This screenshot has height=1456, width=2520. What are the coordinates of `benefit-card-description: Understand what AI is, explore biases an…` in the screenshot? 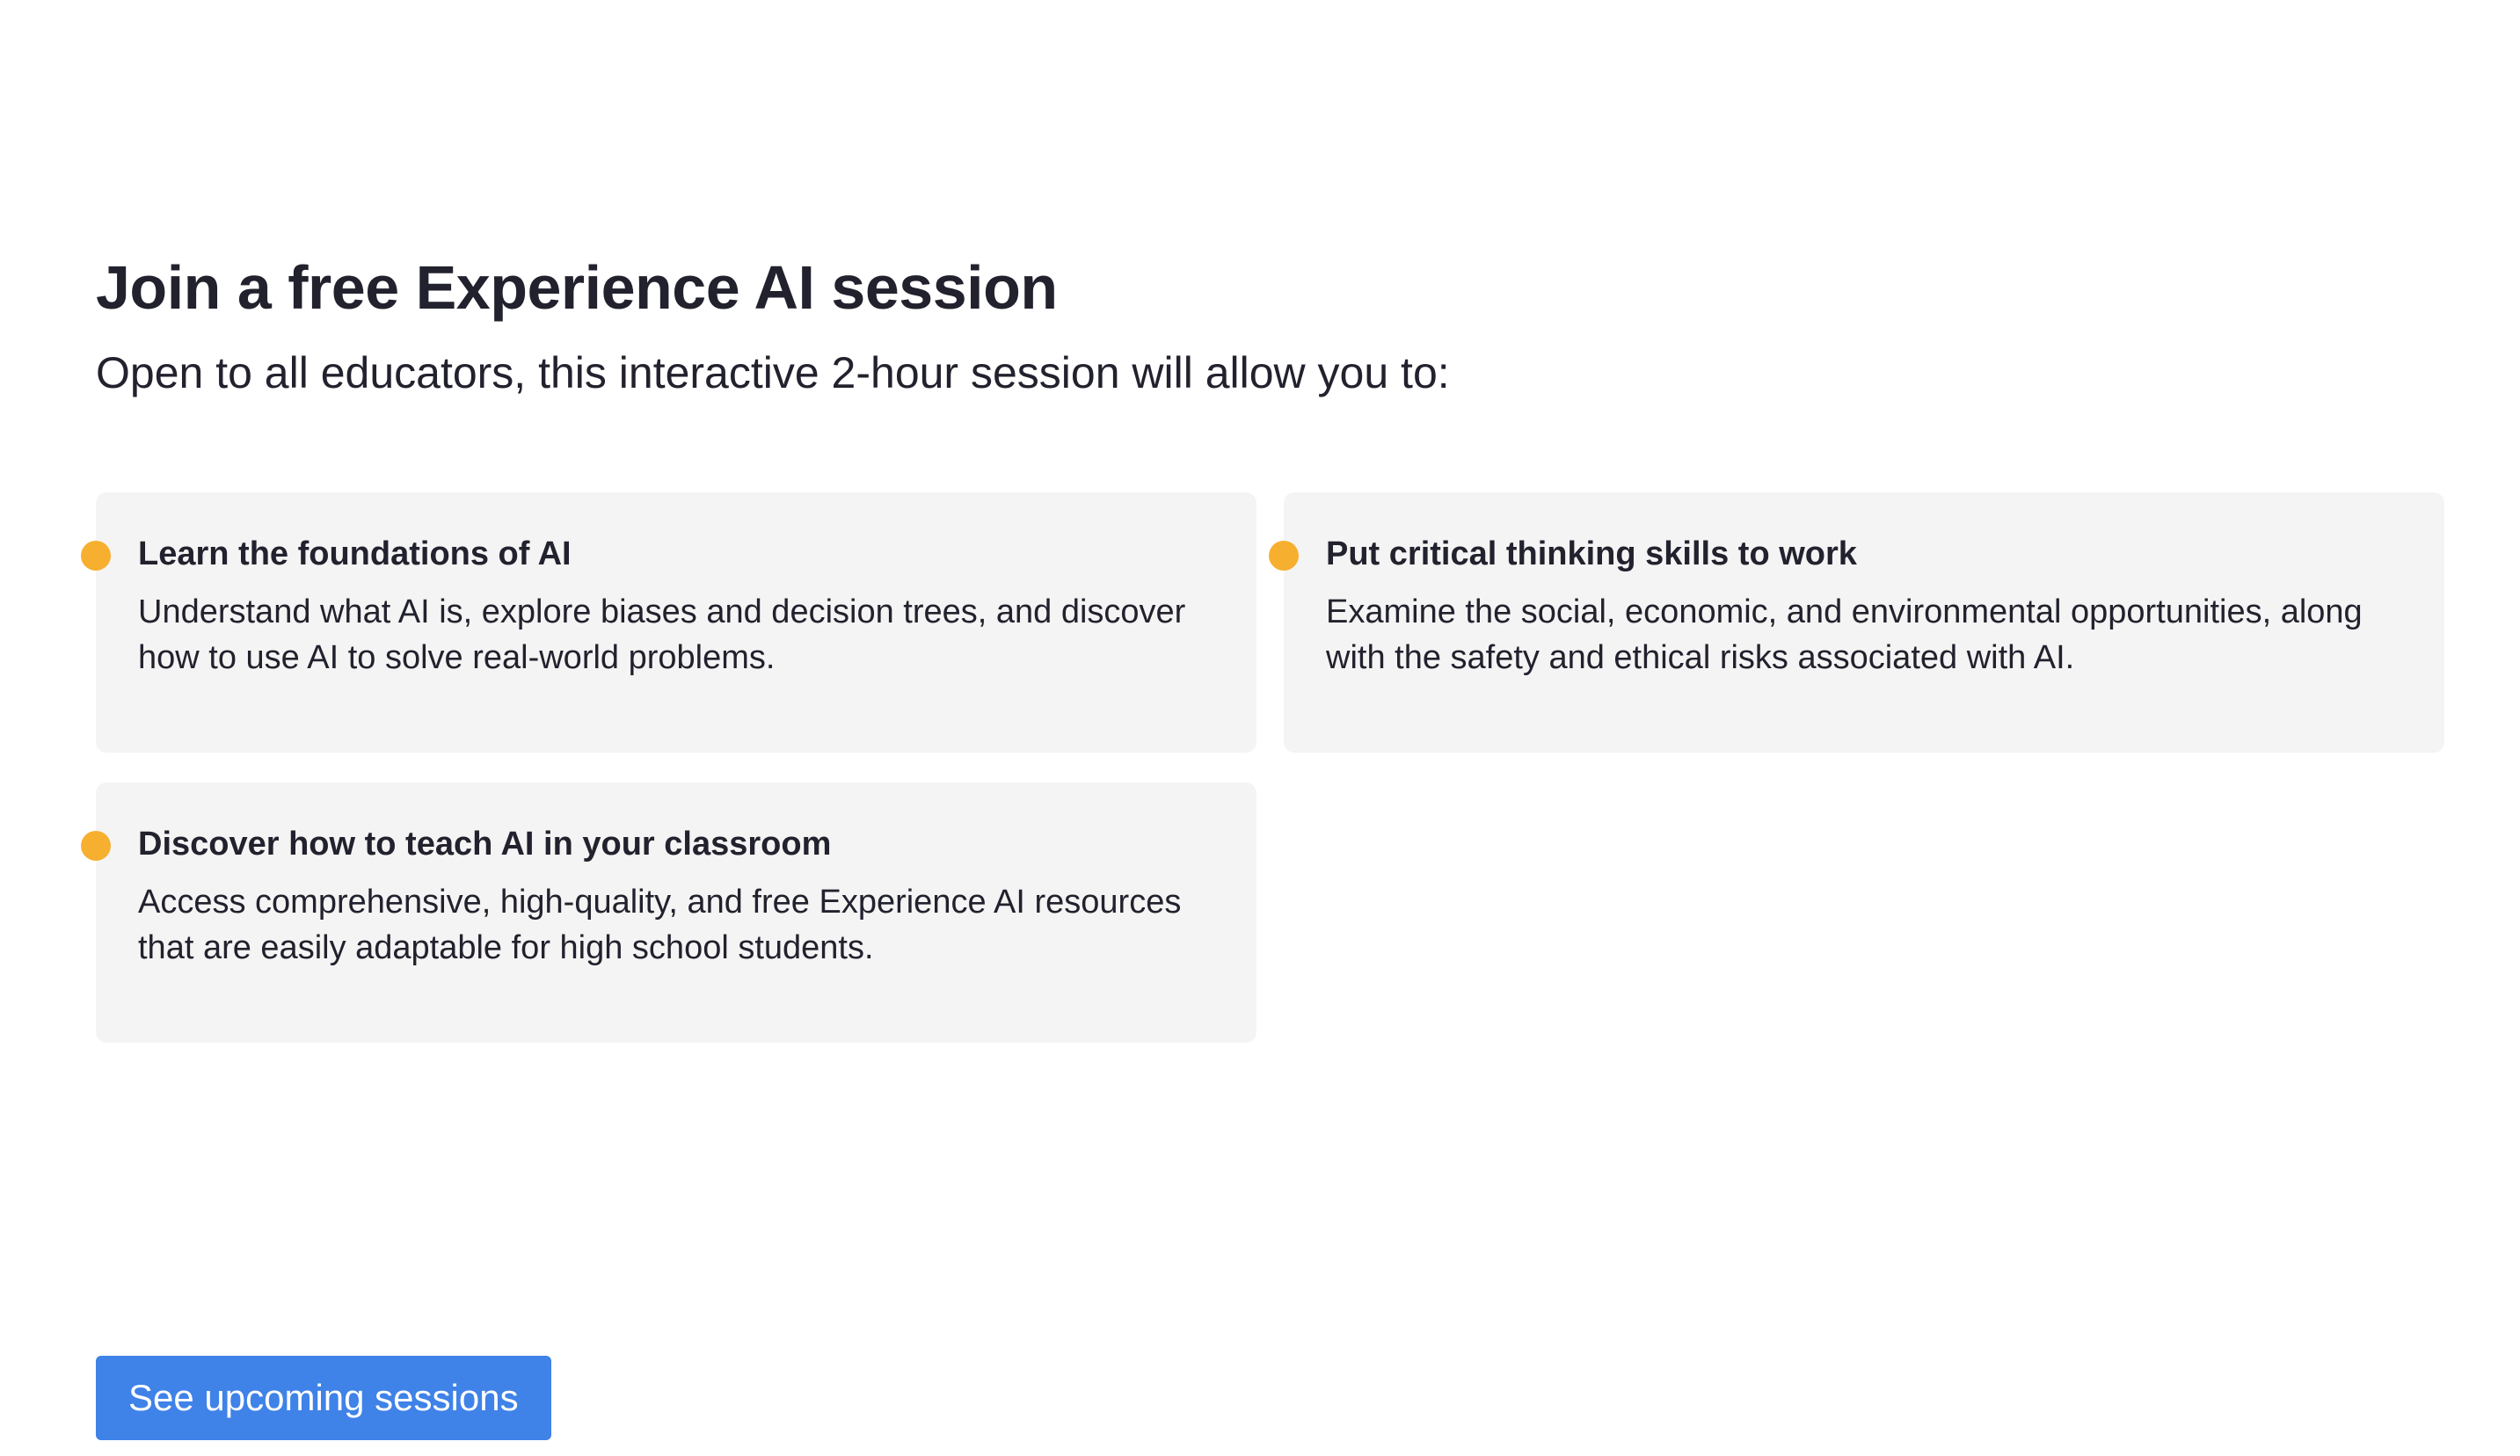 It's located at (662, 634).